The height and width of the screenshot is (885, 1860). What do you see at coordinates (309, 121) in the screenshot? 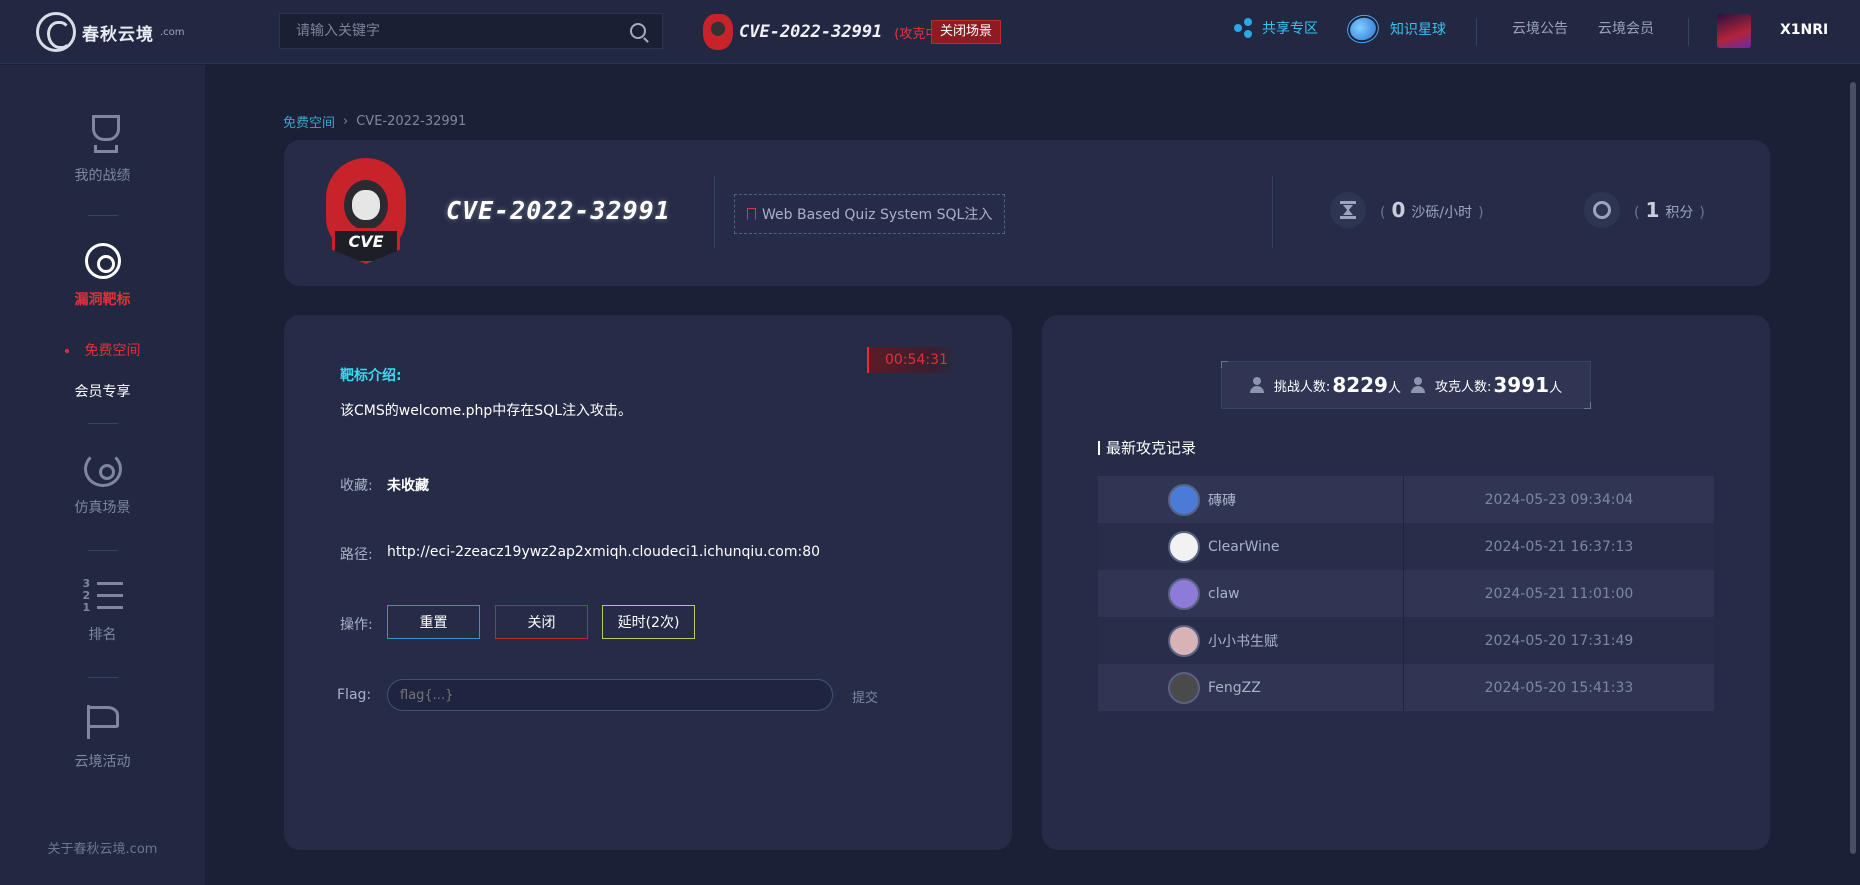
I see `breadcrumb-link: 免费空间` at bounding box center [309, 121].